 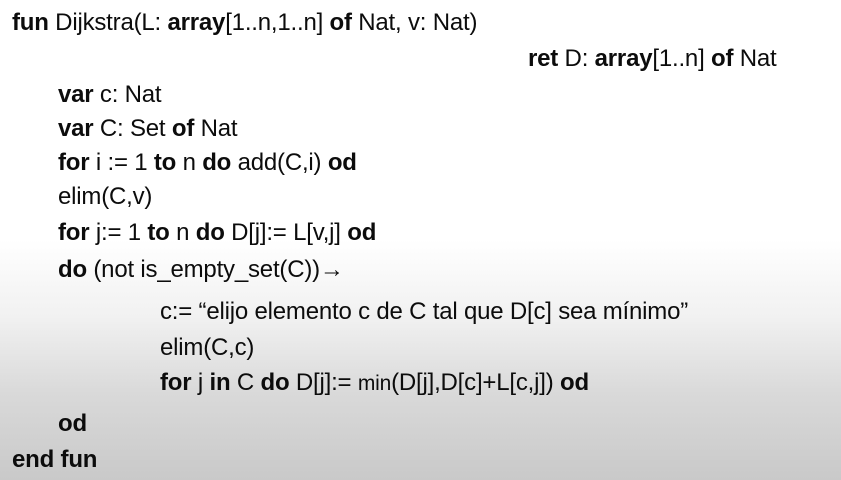 I want to click on code-text: D[j]:= L[v,j], so click(x=286, y=232).